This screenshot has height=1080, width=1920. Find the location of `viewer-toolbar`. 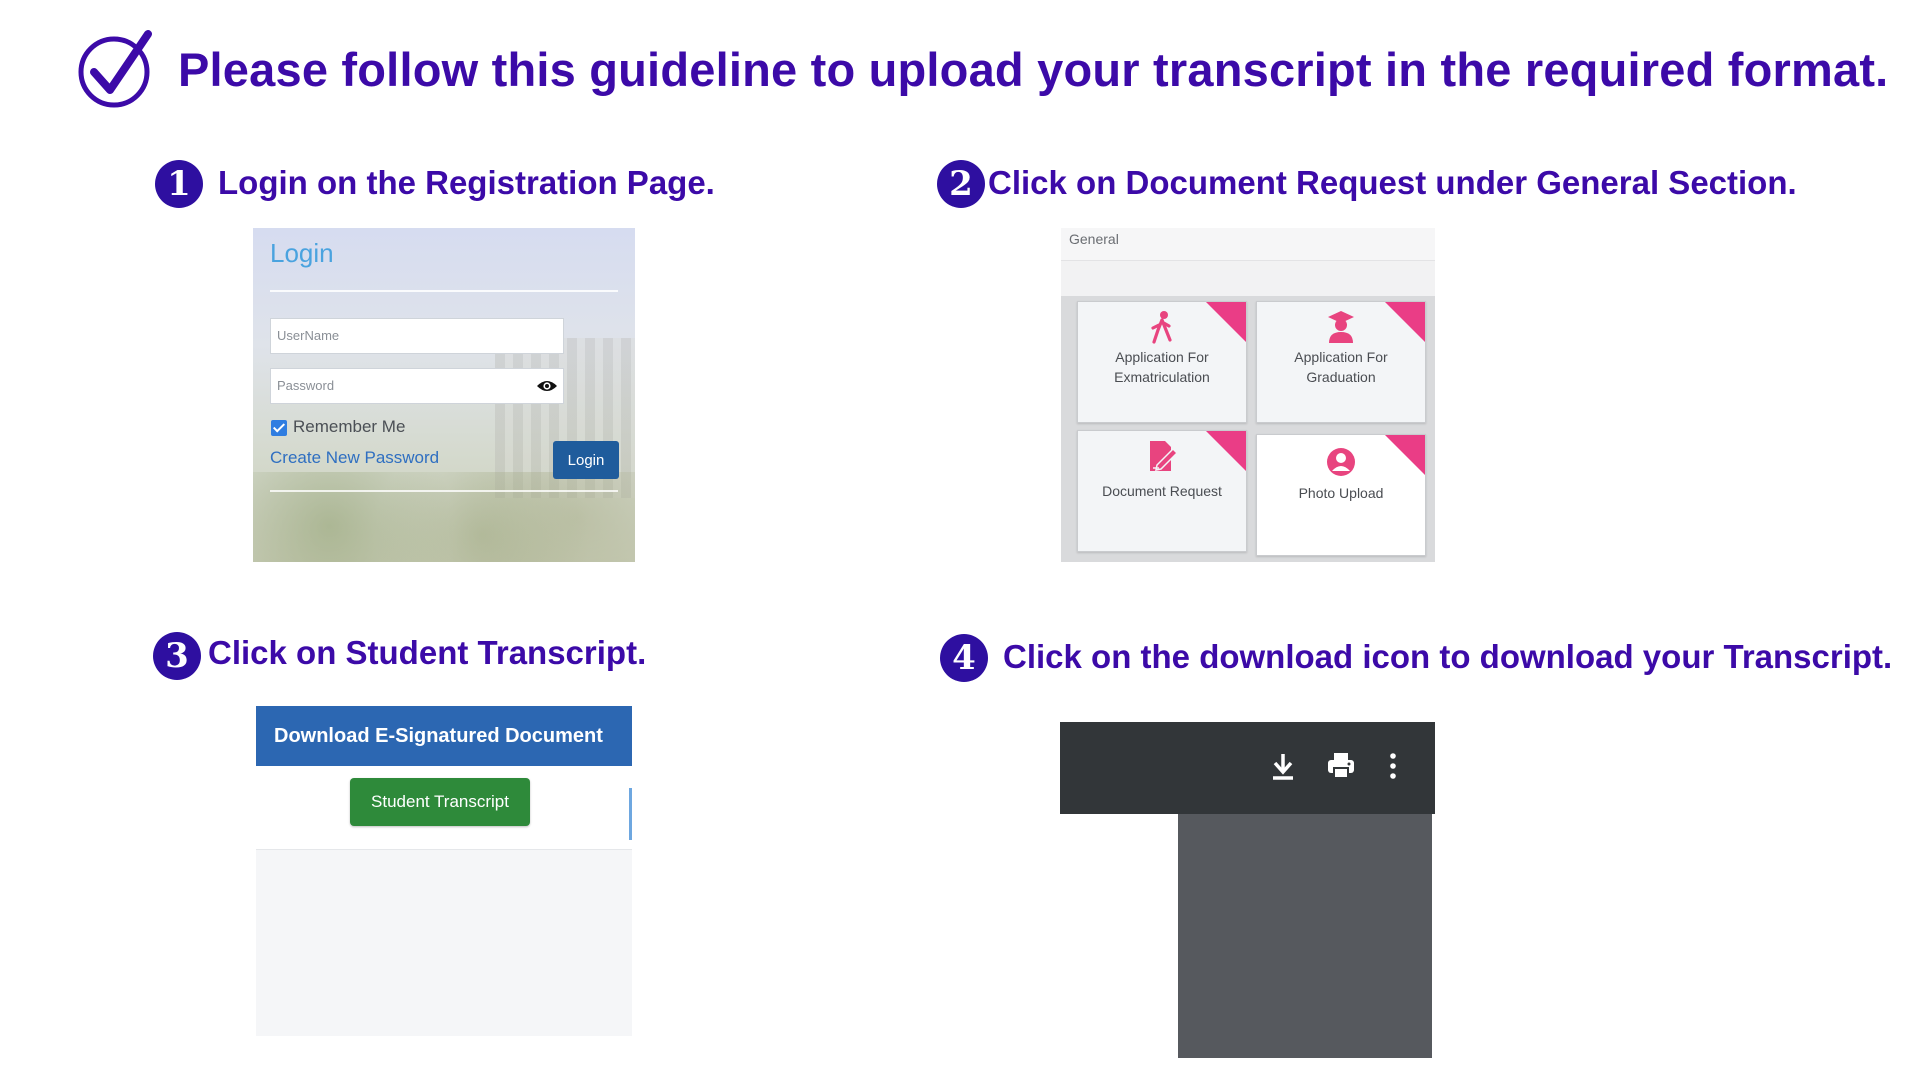

viewer-toolbar is located at coordinates (1247, 768).